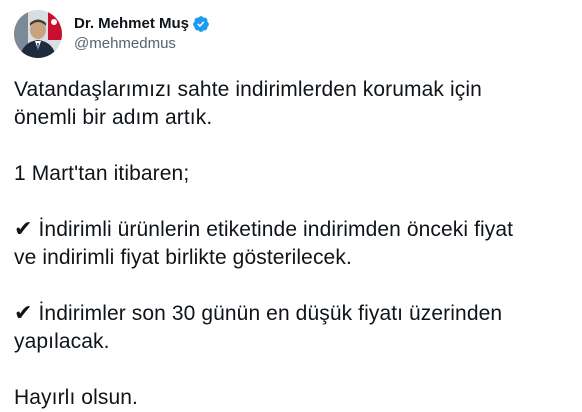 This screenshot has width=582, height=412. What do you see at coordinates (76, 397) in the screenshot?
I see `tweet-line: Hayırlı olsun.` at bounding box center [76, 397].